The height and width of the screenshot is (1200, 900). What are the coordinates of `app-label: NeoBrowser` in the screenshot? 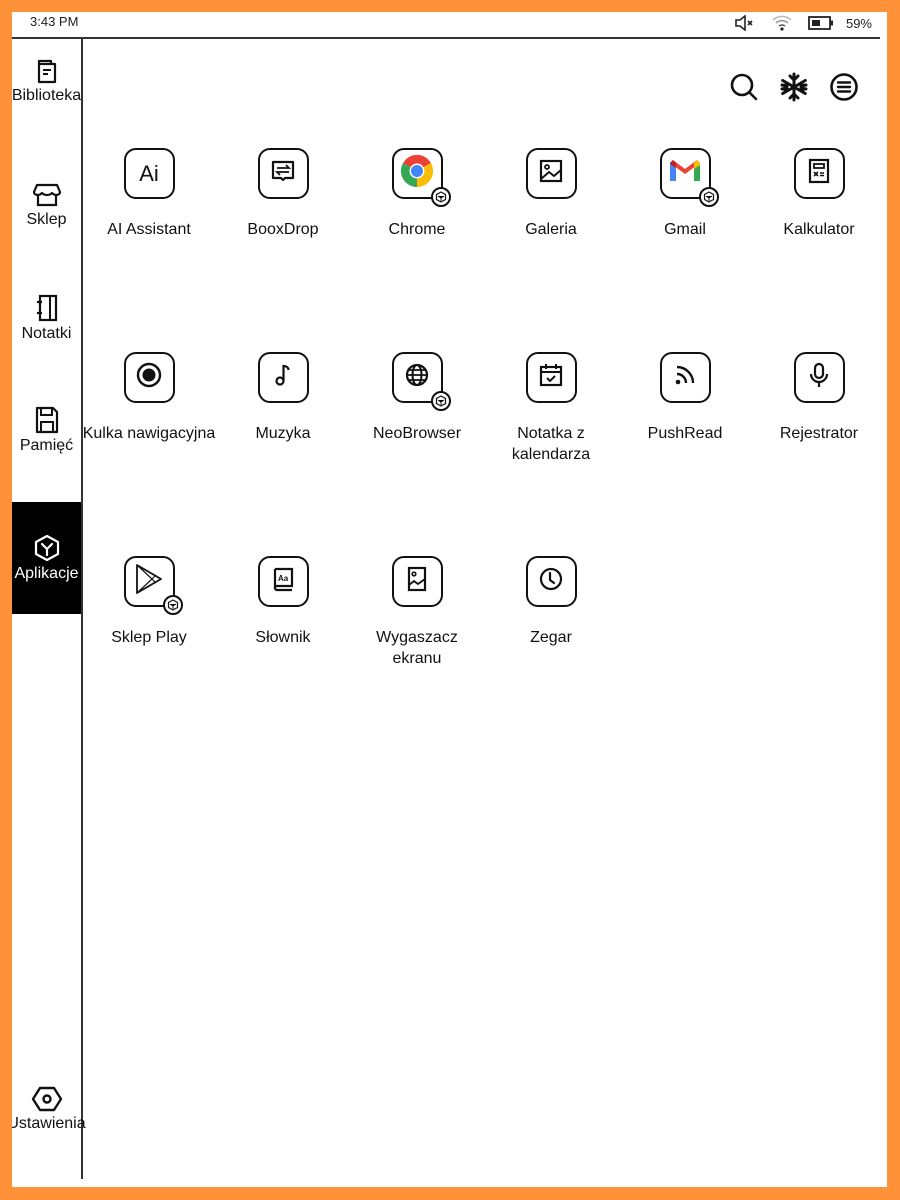 It's located at (417, 433).